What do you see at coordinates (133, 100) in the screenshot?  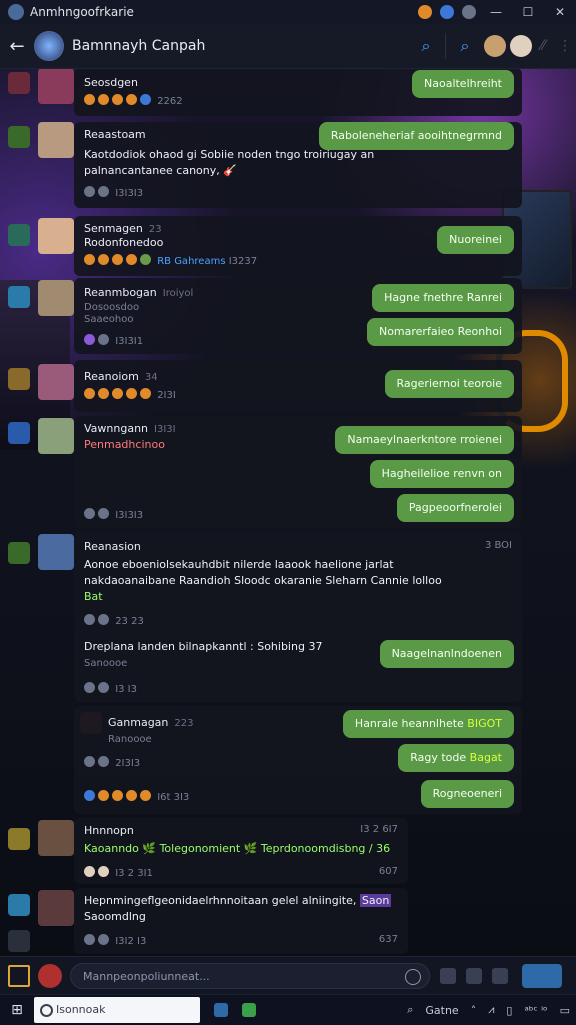 I see `reactions-row: 2262` at bounding box center [133, 100].